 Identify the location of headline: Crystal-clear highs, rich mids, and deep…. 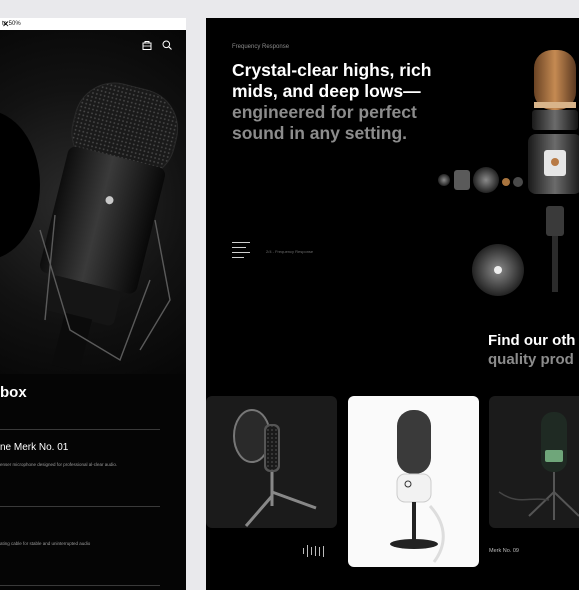
(337, 102).